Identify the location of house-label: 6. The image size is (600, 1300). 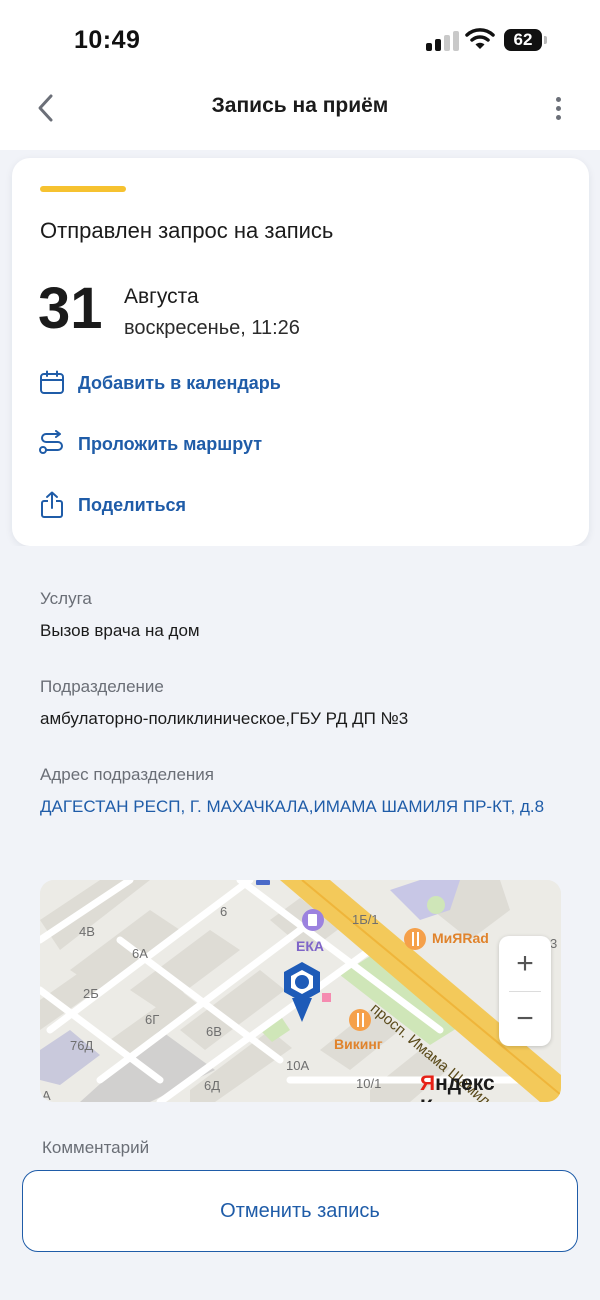
(224, 911).